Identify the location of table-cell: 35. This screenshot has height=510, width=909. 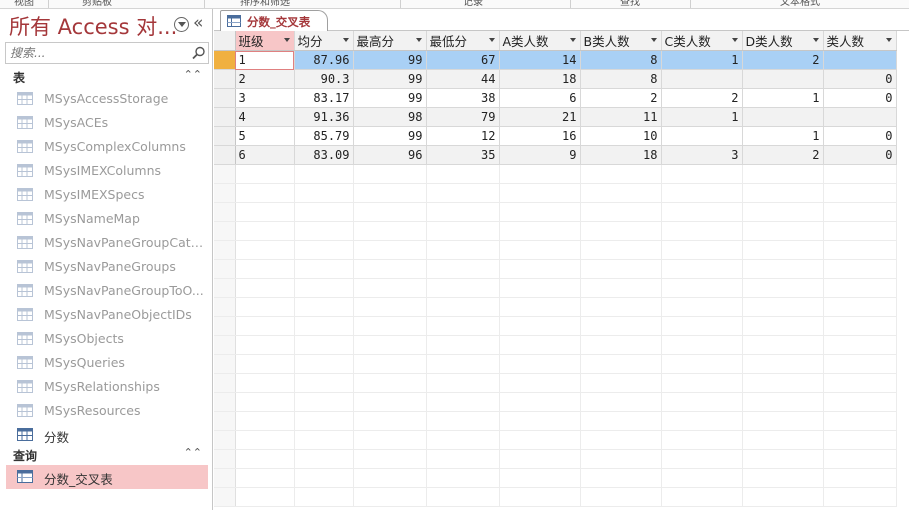
(463, 155).